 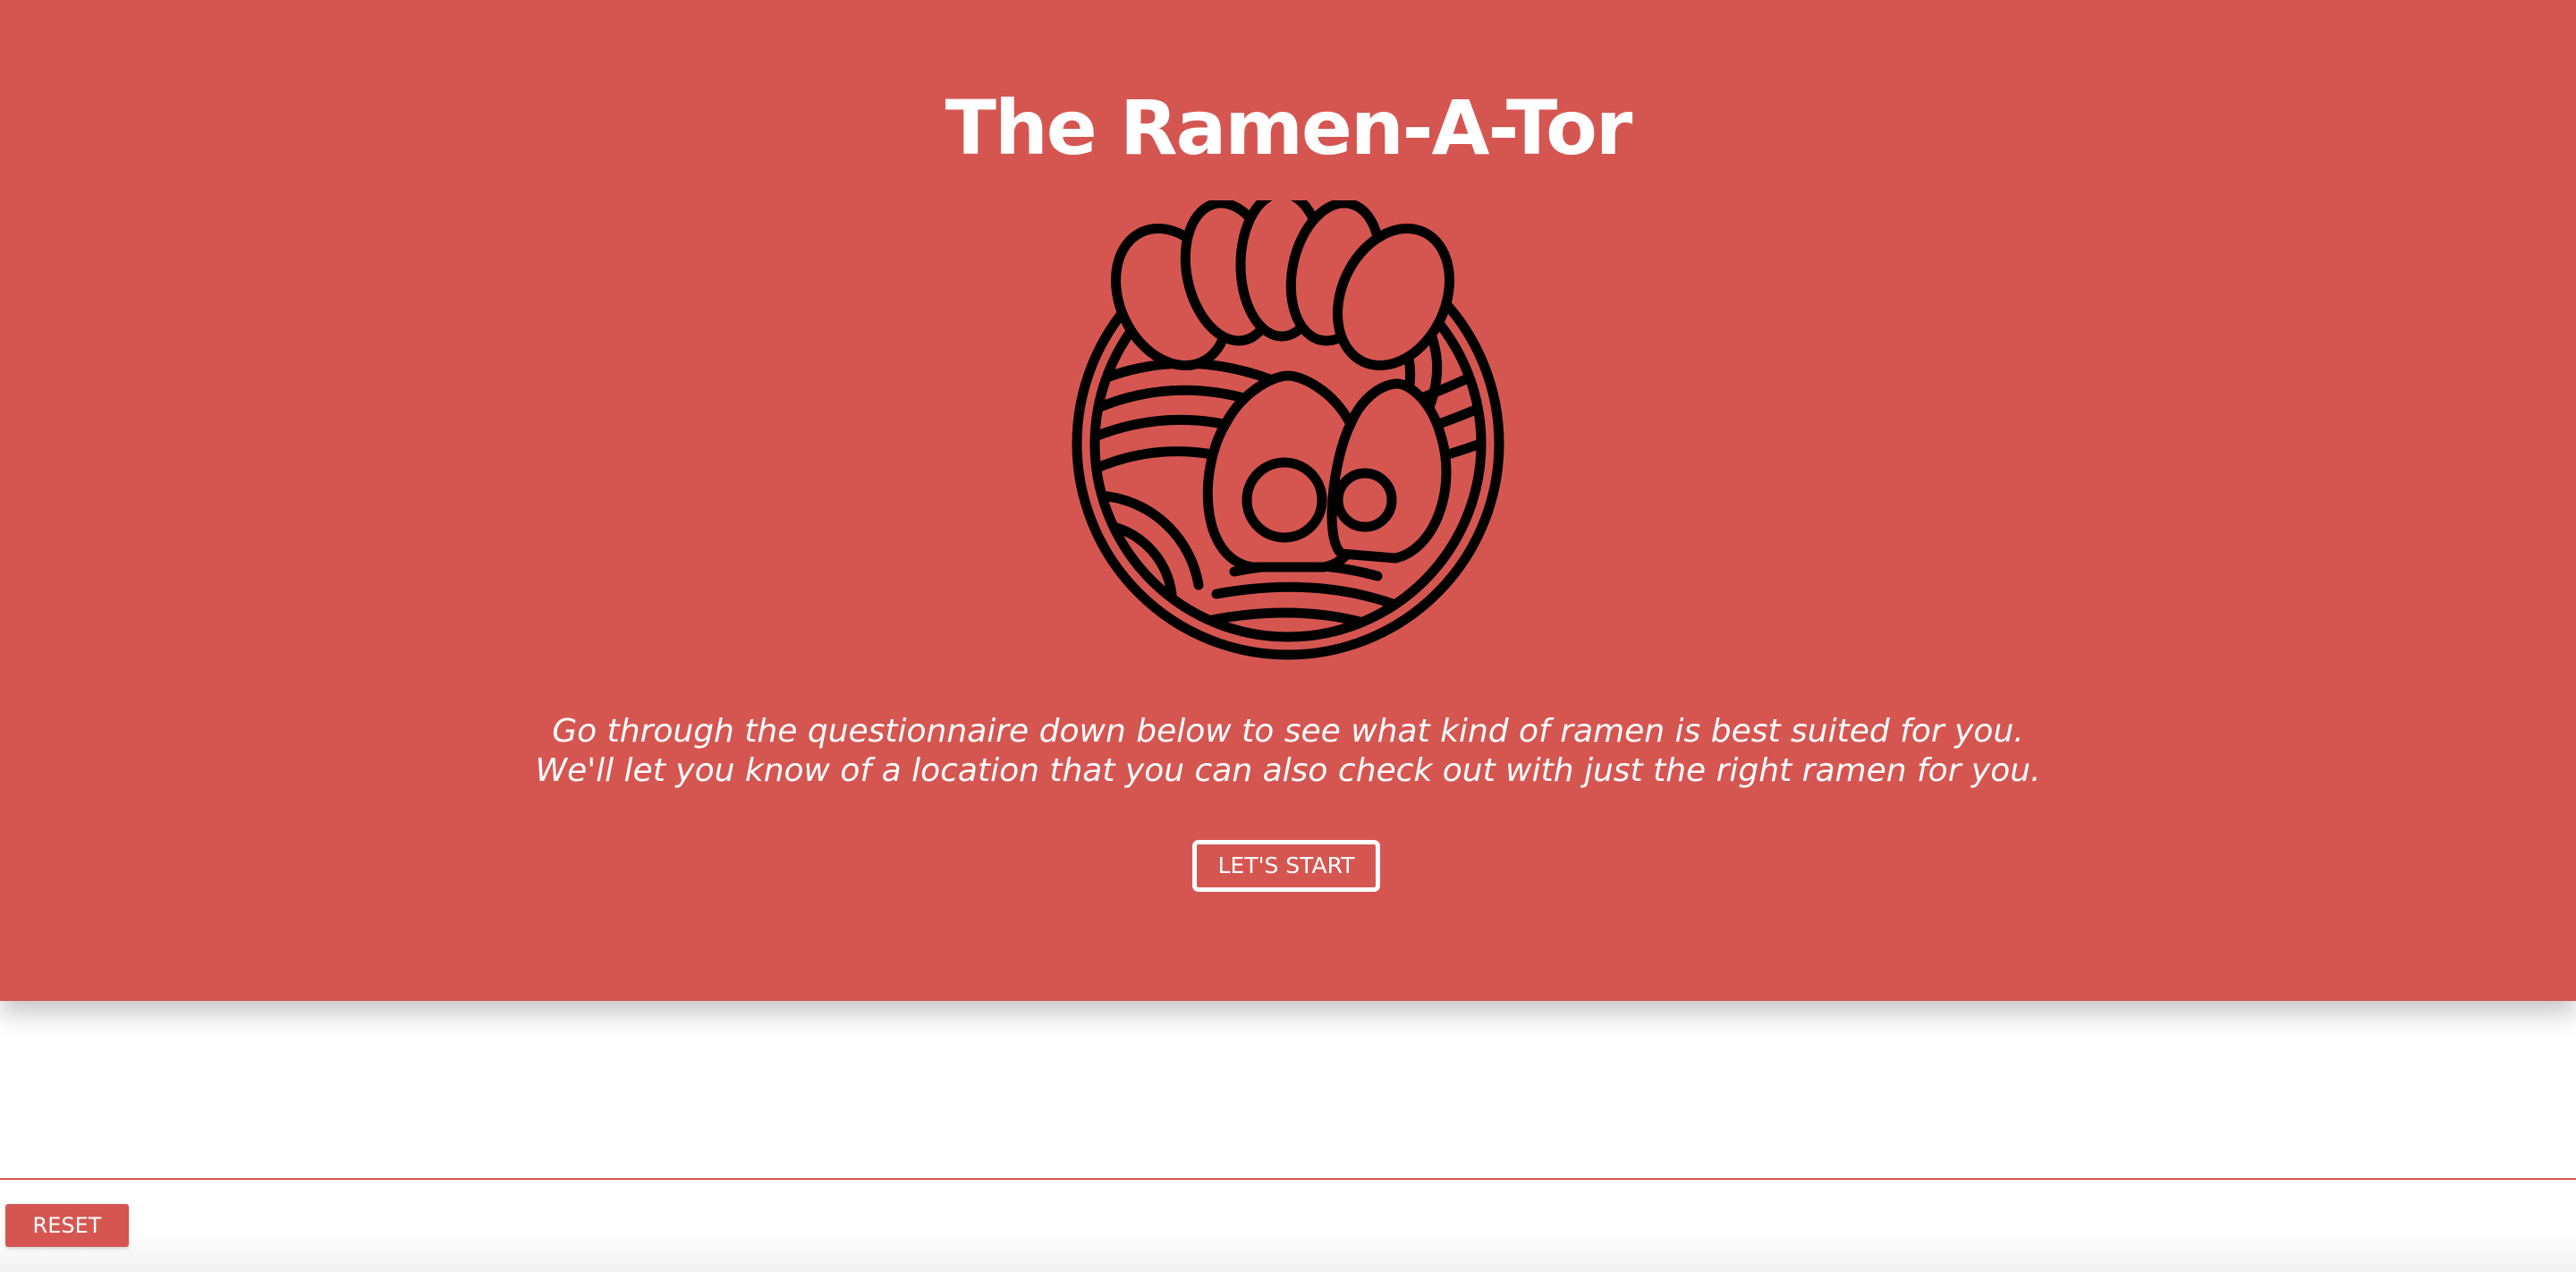 I want to click on ramen-bowl-icon, so click(x=1288, y=430).